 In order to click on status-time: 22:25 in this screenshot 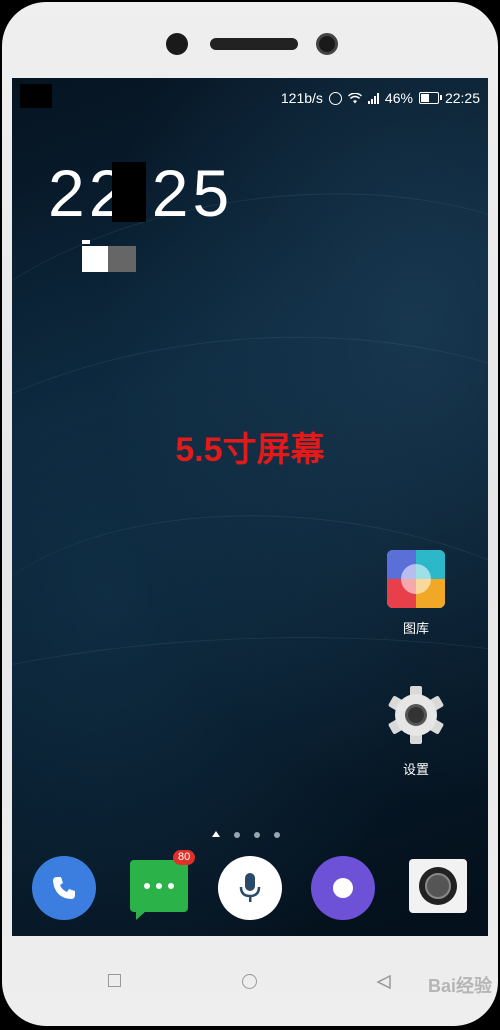, I will do `click(462, 98)`.